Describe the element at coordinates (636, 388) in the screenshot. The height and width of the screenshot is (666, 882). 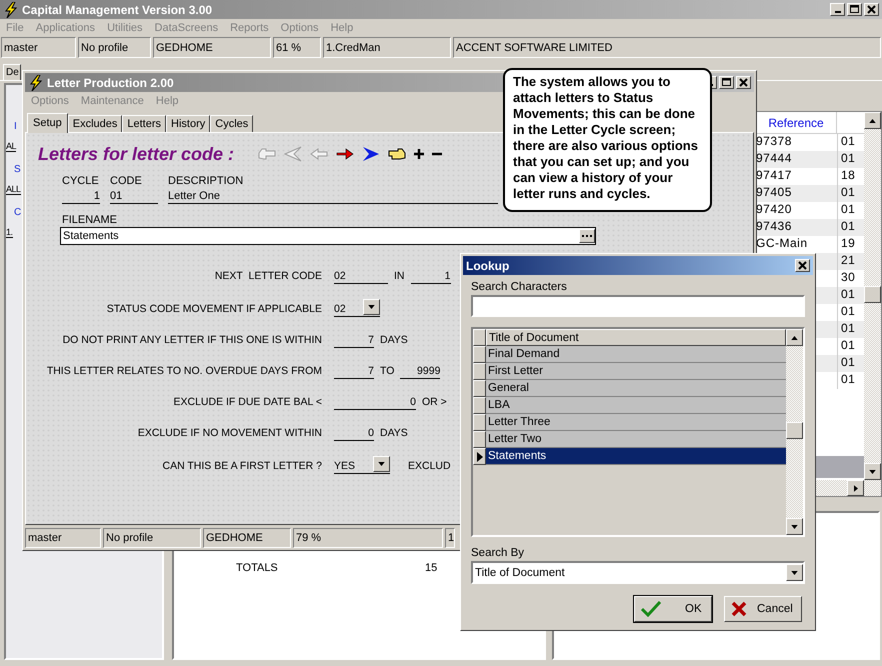
I see `list-row: General` at that location.